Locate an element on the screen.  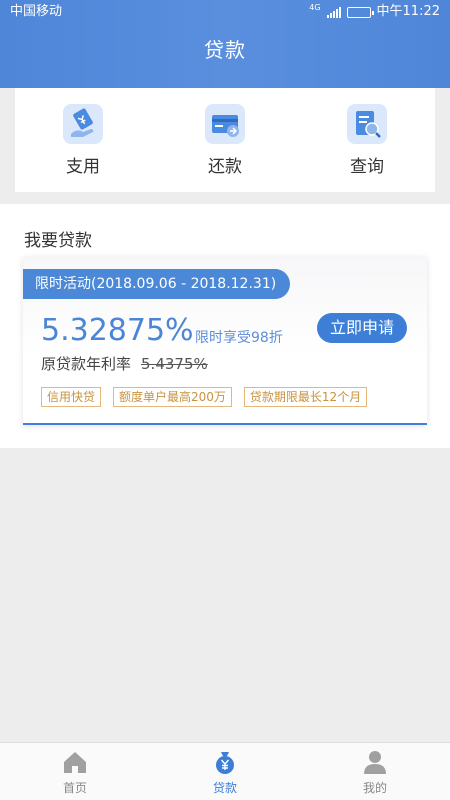
withdraw-hand-icon is located at coordinates (83, 124).